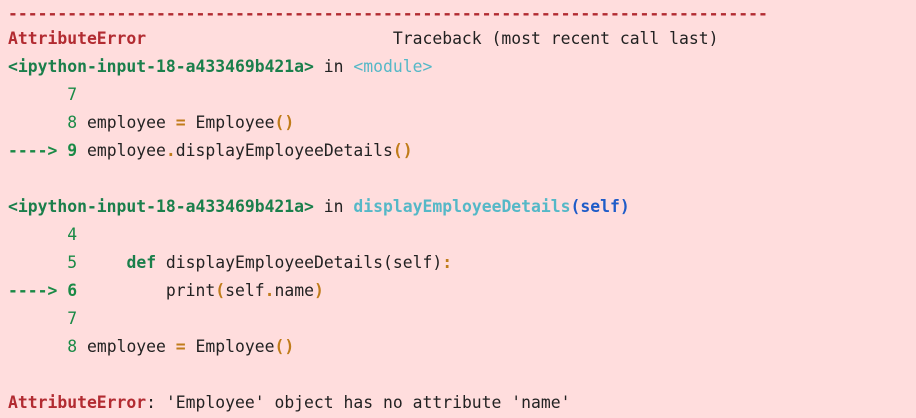 The image size is (916, 418). I want to click on code-line: 5 def displayEmployeeDetails(self):, so click(462, 263).